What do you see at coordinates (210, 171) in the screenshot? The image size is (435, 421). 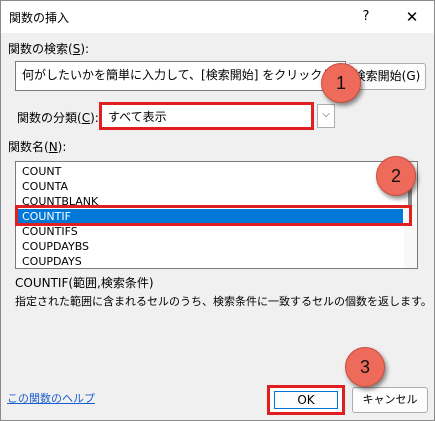 I see `list-item: COUNT` at bounding box center [210, 171].